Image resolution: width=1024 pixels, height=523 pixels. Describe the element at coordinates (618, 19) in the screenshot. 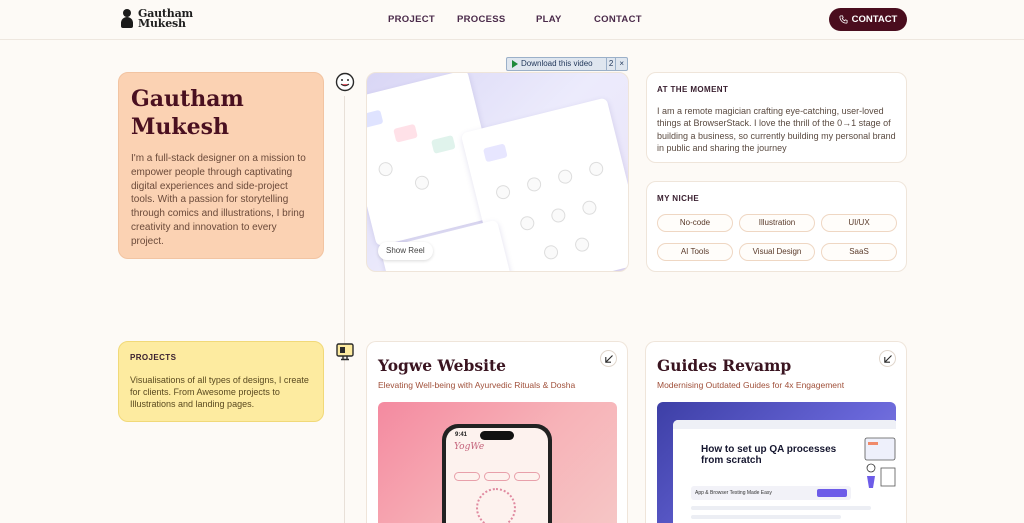

I see `nav-contact: CONTACT` at that location.